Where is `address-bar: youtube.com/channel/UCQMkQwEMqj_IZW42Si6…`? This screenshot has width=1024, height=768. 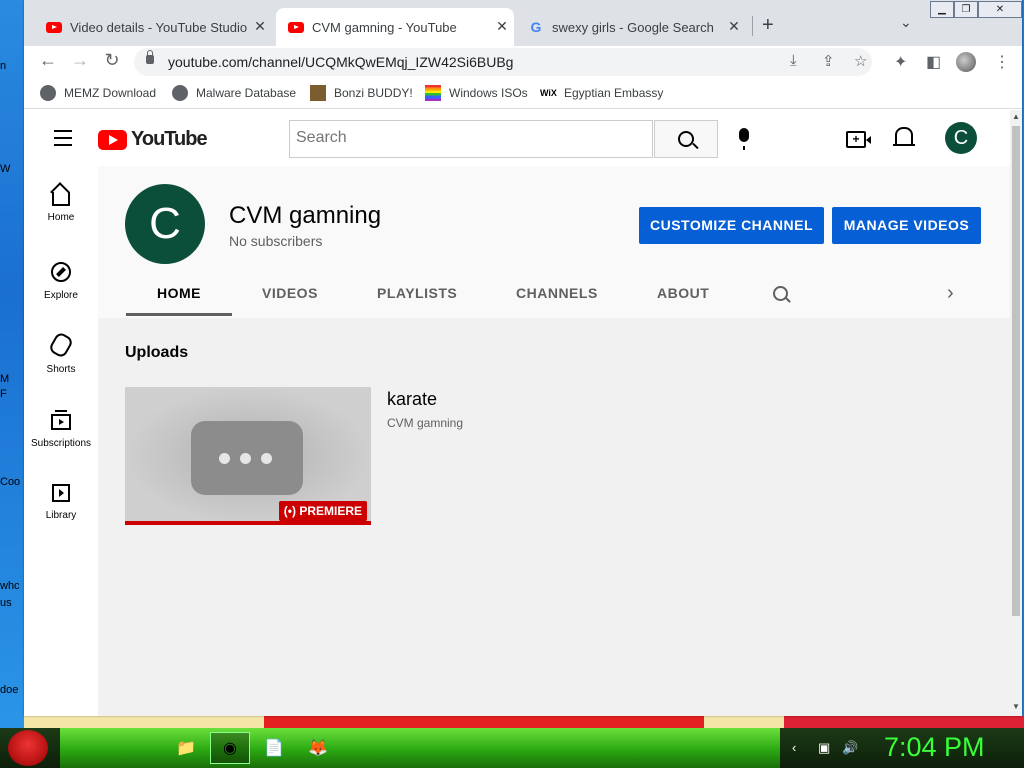
address-bar: youtube.com/channel/UCQMkQwEMqj_IZW42Si6… is located at coordinates (503, 62).